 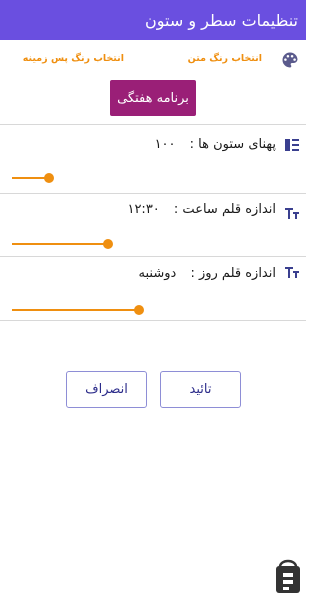 I want to click on time-font-size-label: اندازه قلم ساعت : ۱۲:۳۰, so click(x=201, y=209).